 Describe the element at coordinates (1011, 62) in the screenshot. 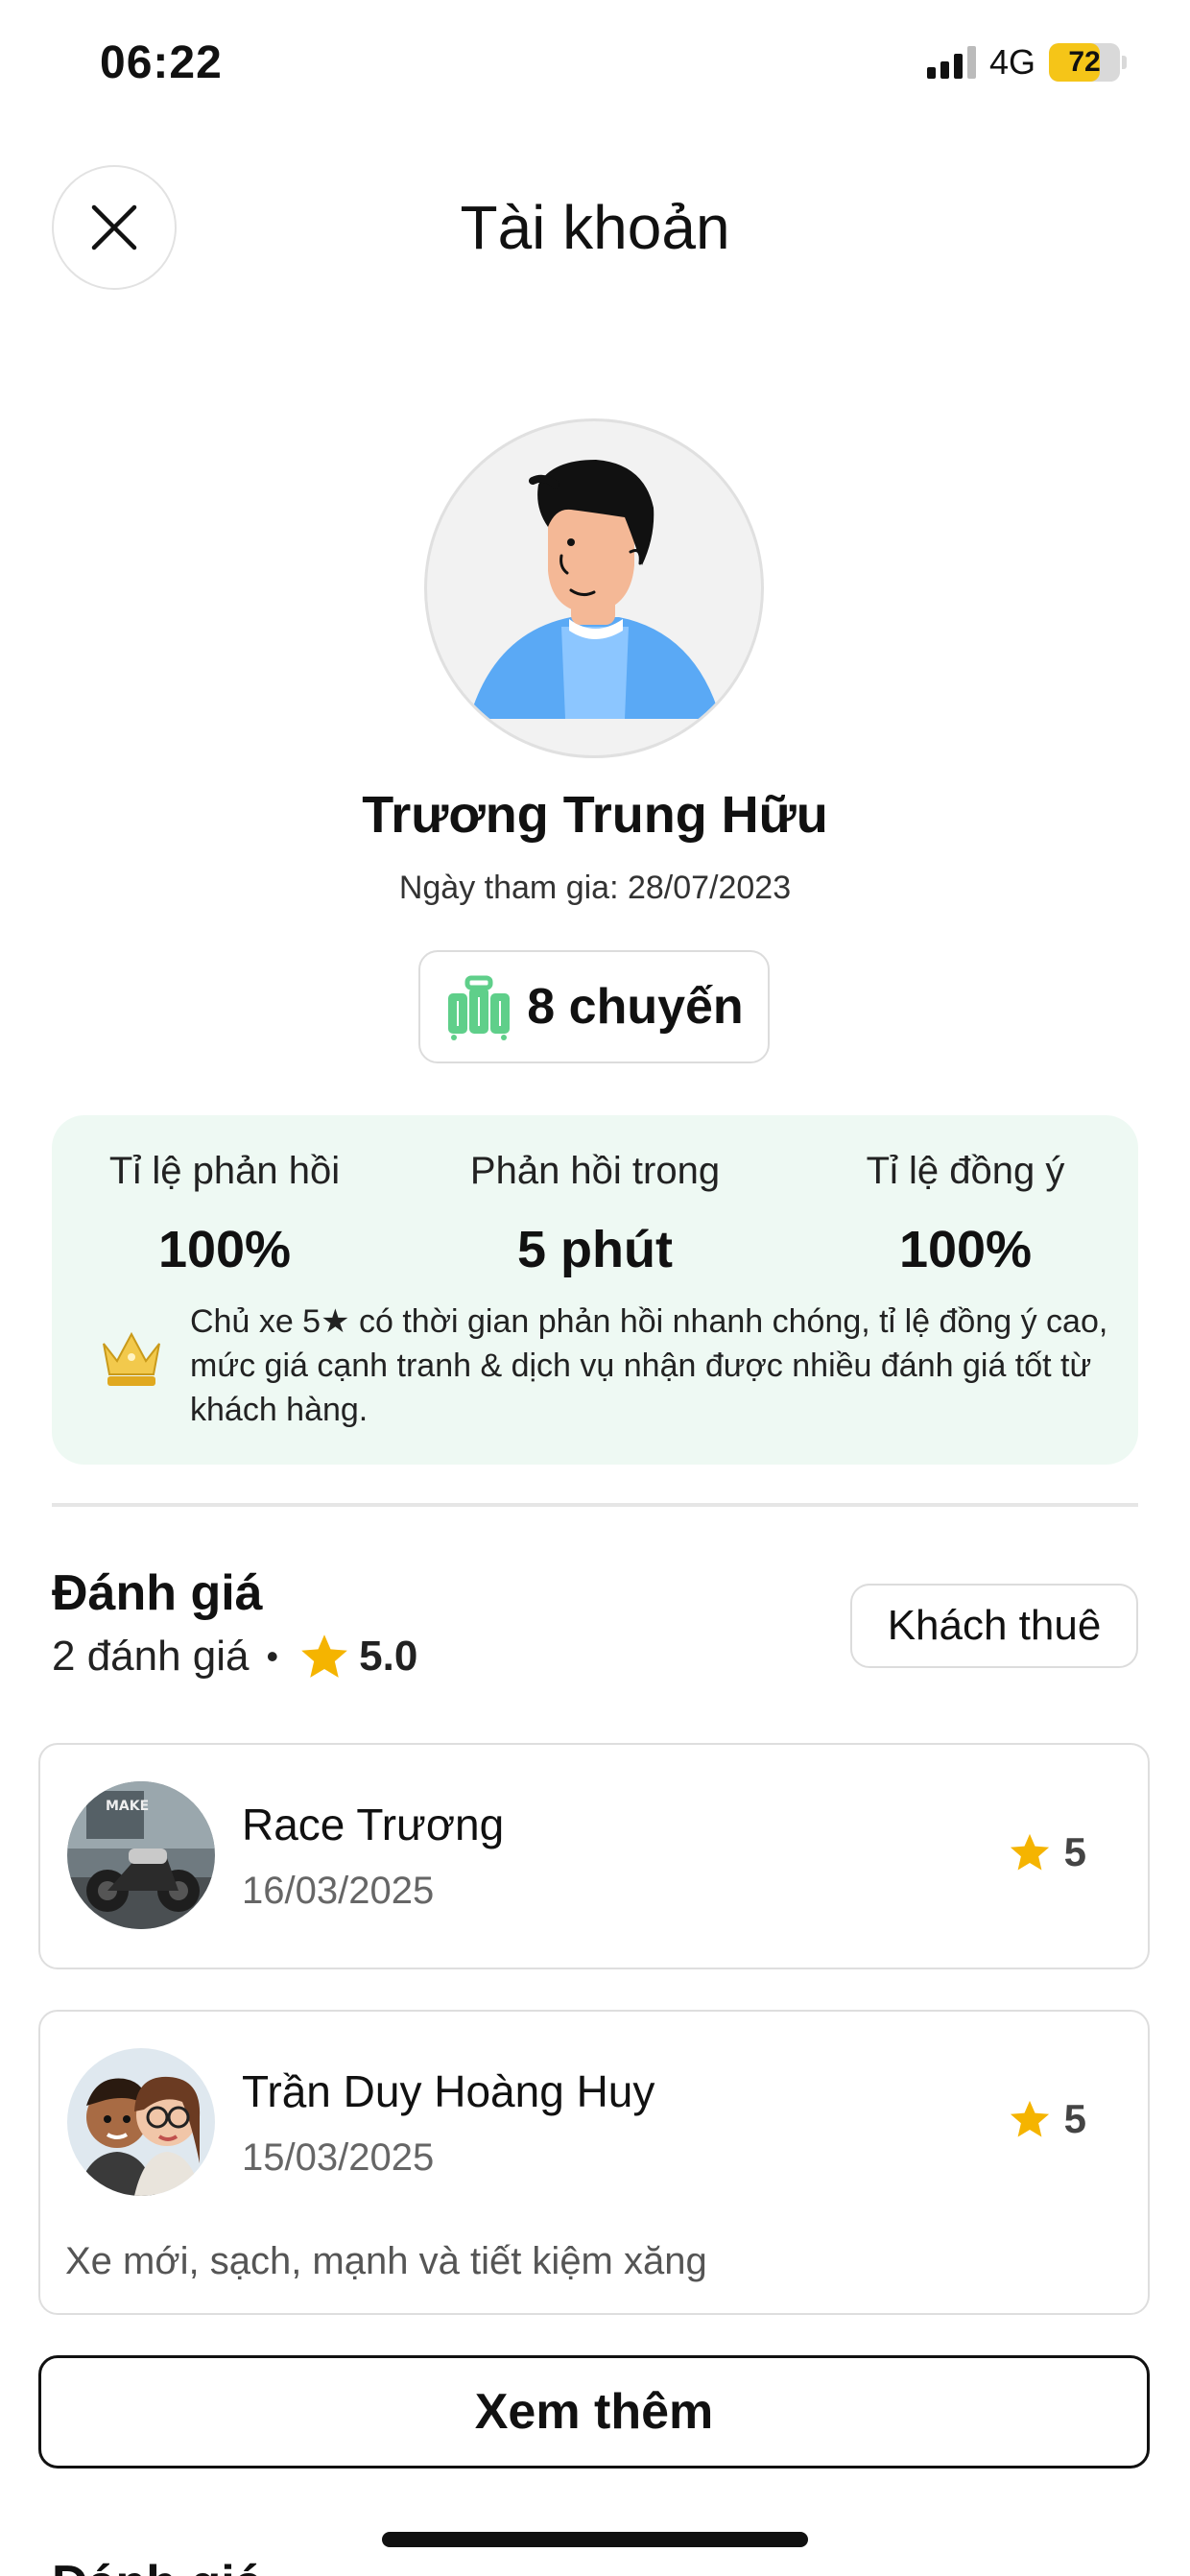

I see `network-type: 4G` at that location.